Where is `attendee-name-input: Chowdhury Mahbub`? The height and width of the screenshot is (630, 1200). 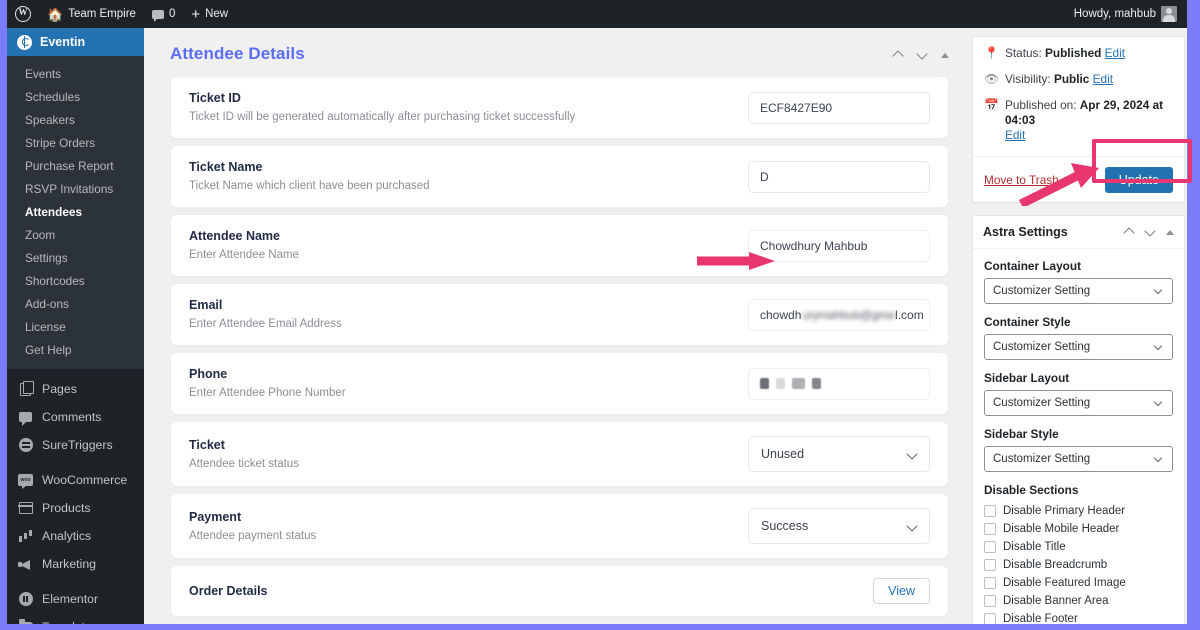 attendee-name-input: Chowdhury Mahbub is located at coordinates (839, 245).